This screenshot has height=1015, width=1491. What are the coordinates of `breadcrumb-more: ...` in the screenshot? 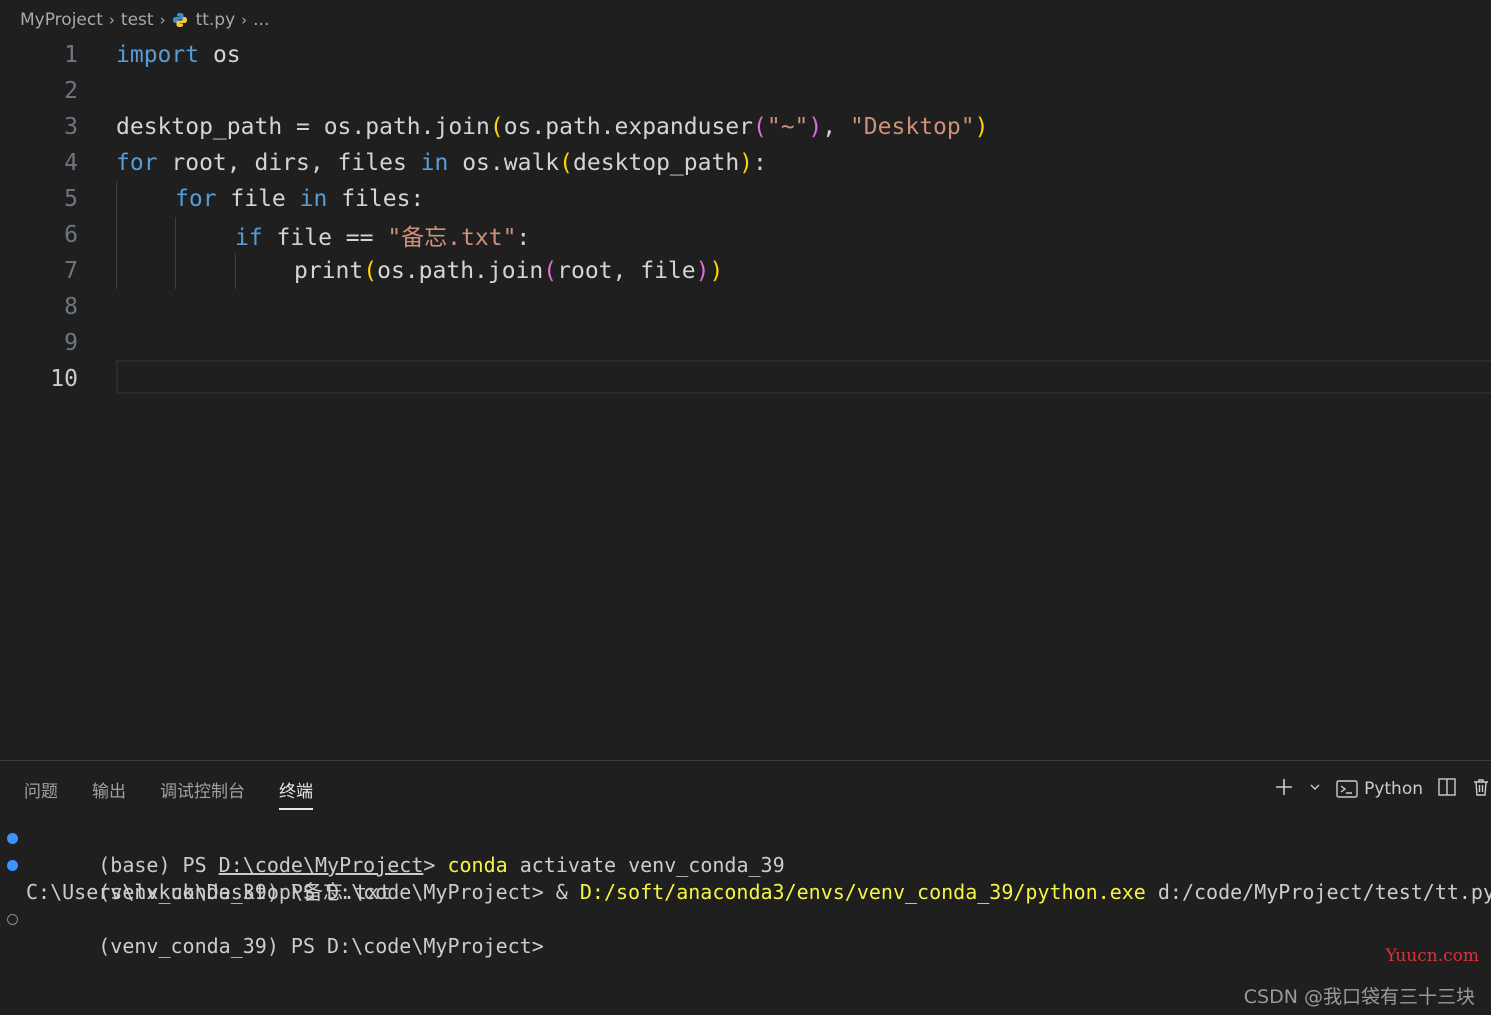 It's located at (261, 20).